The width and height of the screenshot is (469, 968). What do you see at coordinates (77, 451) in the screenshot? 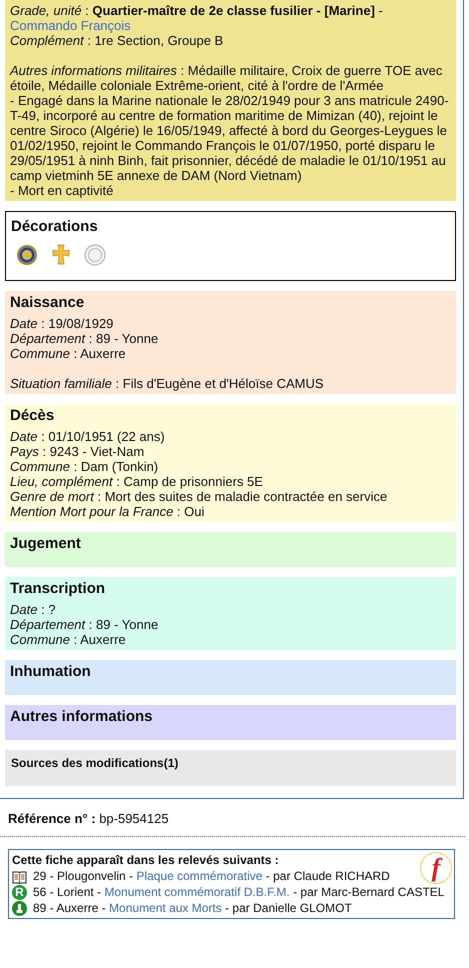
I see `field-text: Pays : 9243 - Viet-Nam` at bounding box center [77, 451].